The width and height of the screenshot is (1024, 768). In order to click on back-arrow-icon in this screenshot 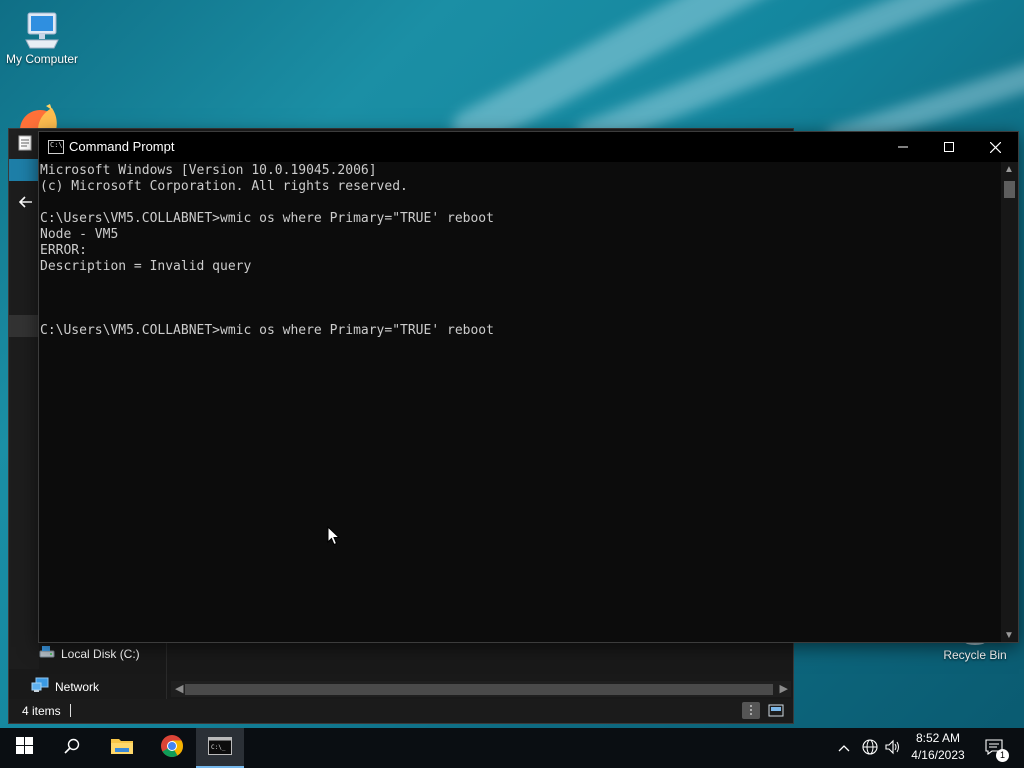, I will do `click(25, 204)`.